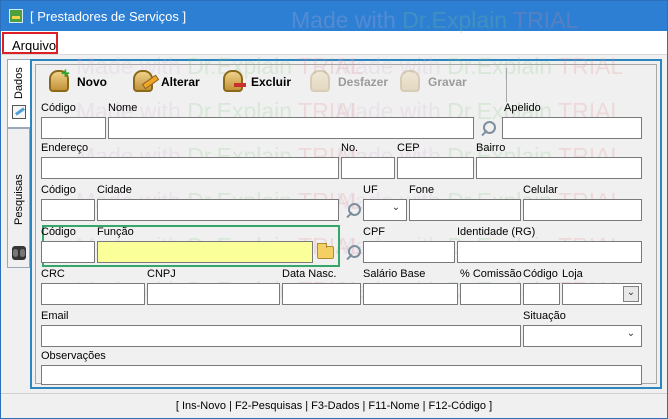  I want to click on funcao-input, so click(205, 252).